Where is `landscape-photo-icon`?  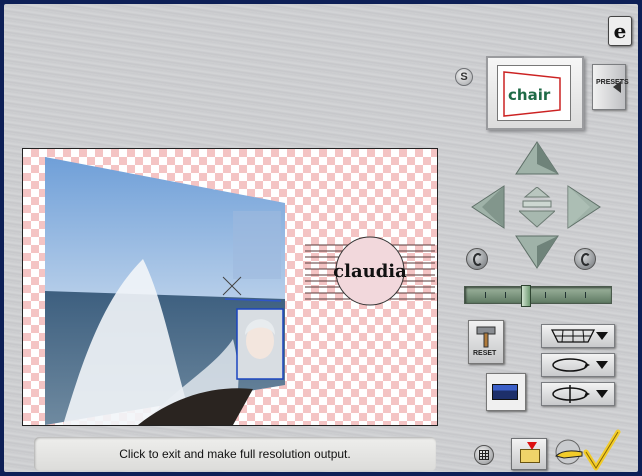 landscape-photo-icon is located at coordinates (505, 392).